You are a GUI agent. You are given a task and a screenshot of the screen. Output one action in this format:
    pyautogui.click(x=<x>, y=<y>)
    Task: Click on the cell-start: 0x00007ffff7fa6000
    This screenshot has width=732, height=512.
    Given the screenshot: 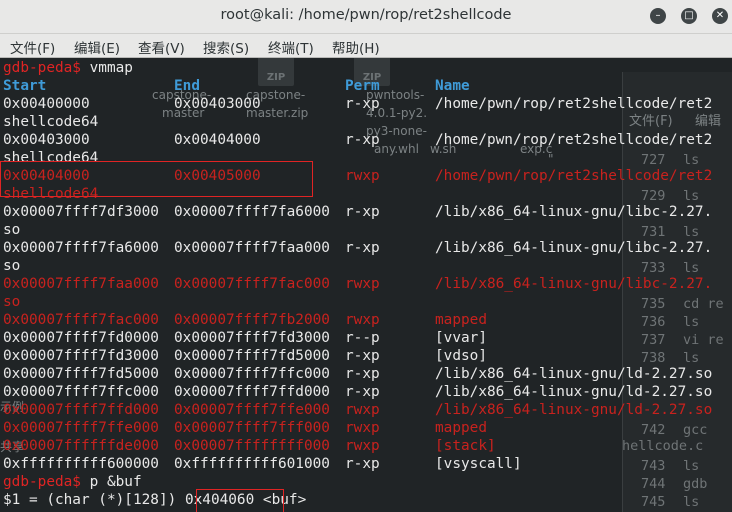 What is the action you would take?
    pyautogui.click(x=81, y=248)
    